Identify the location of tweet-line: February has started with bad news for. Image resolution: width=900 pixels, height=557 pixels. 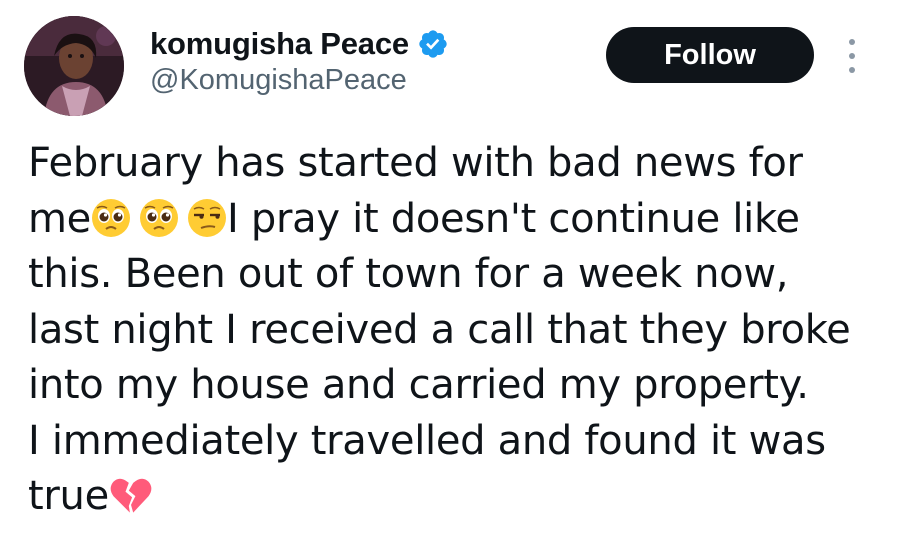
(415, 163).